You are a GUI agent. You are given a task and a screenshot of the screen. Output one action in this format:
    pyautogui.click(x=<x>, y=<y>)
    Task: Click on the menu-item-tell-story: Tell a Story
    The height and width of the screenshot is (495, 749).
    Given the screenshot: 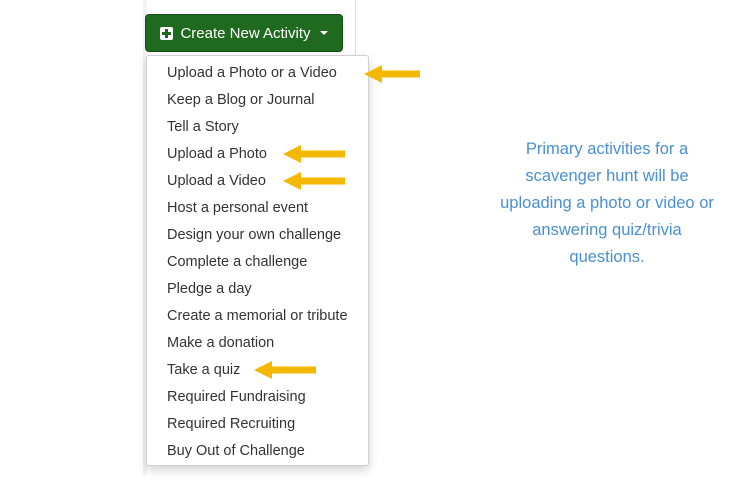 What is the action you would take?
    pyautogui.click(x=257, y=127)
    